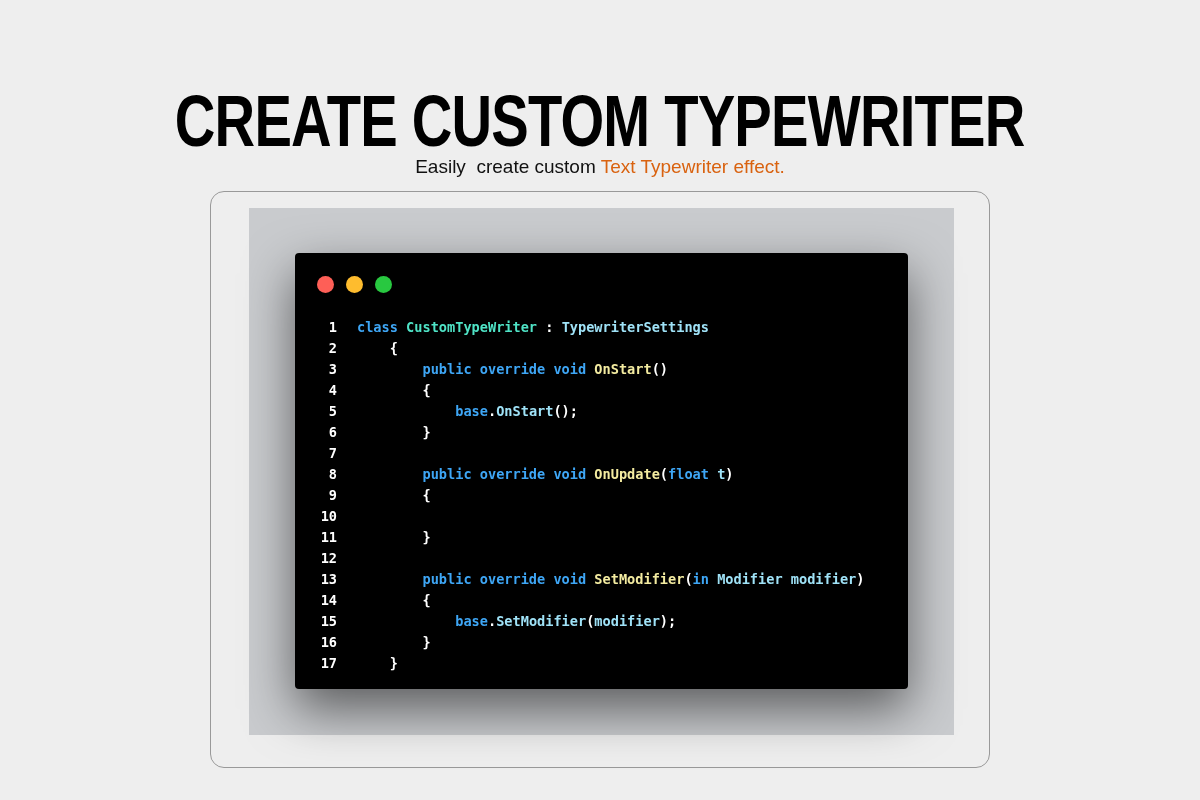  Describe the element at coordinates (643, 579) in the screenshot. I see `code-line: public override void SetModifier(in Modifier modifier)` at that location.